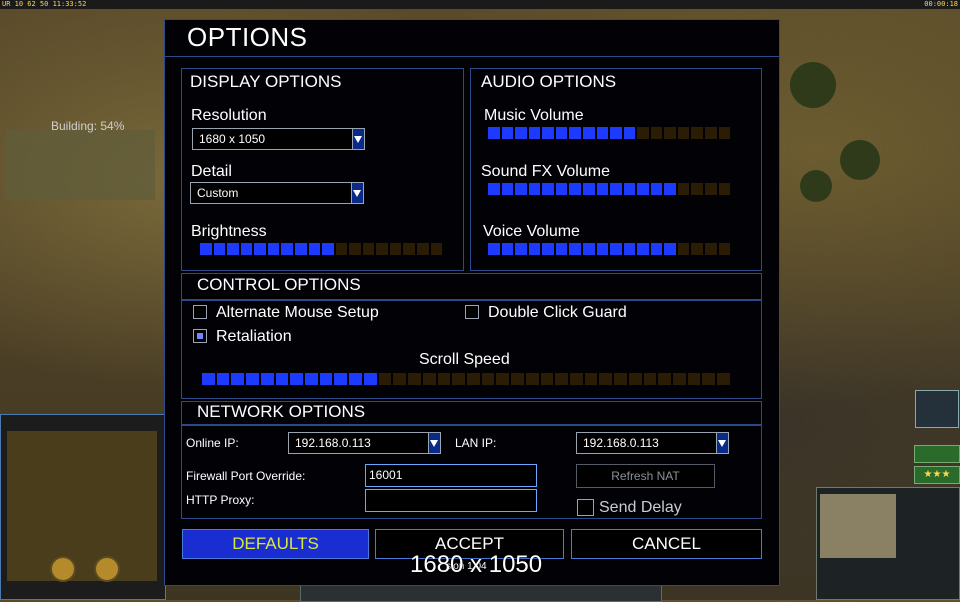 This screenshot has width=960, height=602. Describe the element at coordinates (666, 544) in the screenshot. I see `cancel-button: CANCEL` at that location.